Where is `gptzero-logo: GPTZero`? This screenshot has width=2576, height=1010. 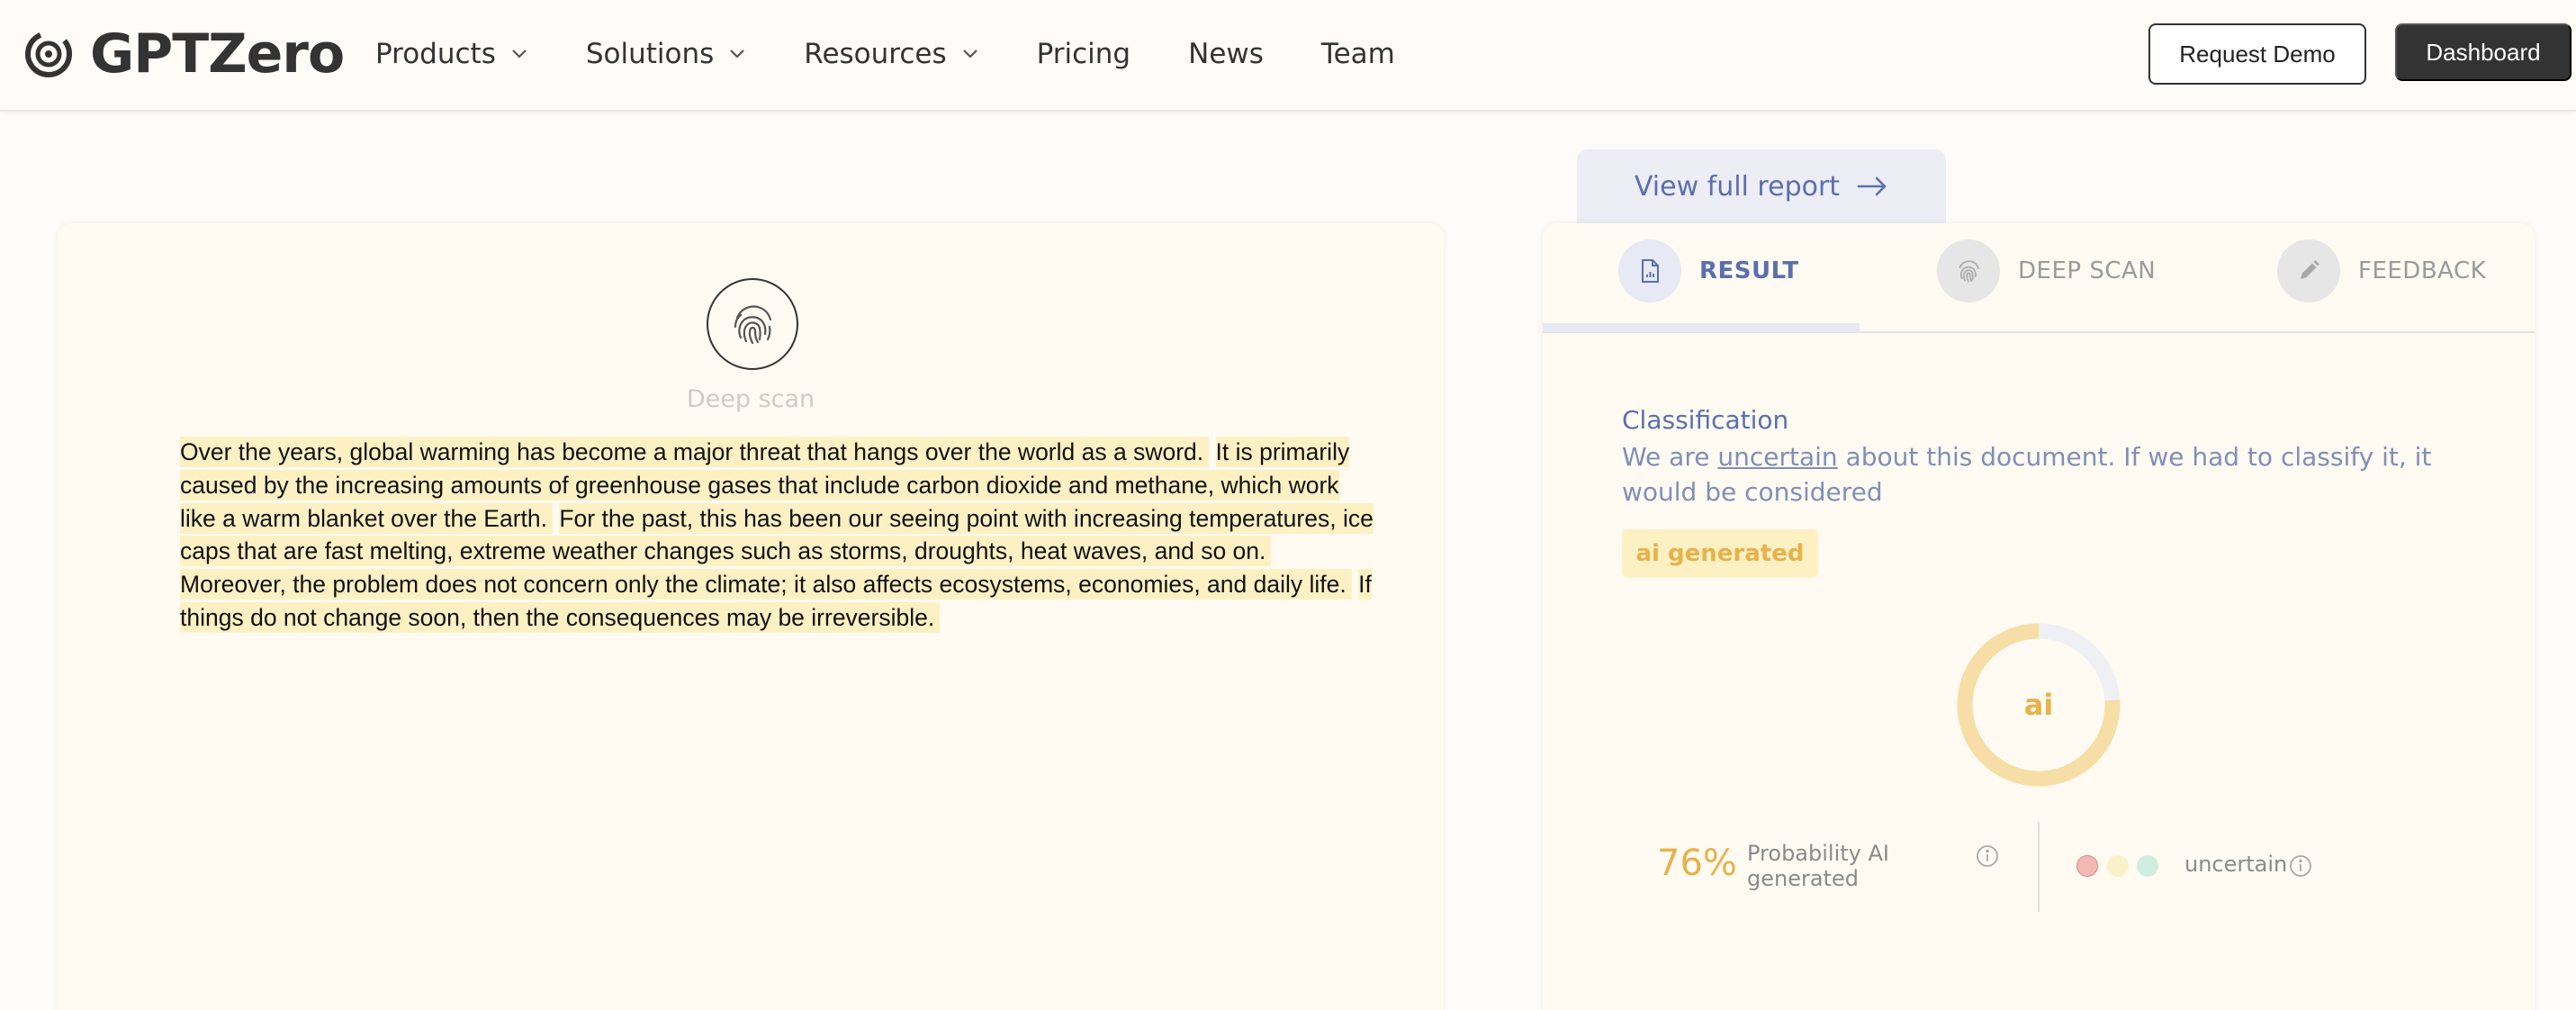
gptzero-logo: GPTZero is located at coordinates (184, 55).